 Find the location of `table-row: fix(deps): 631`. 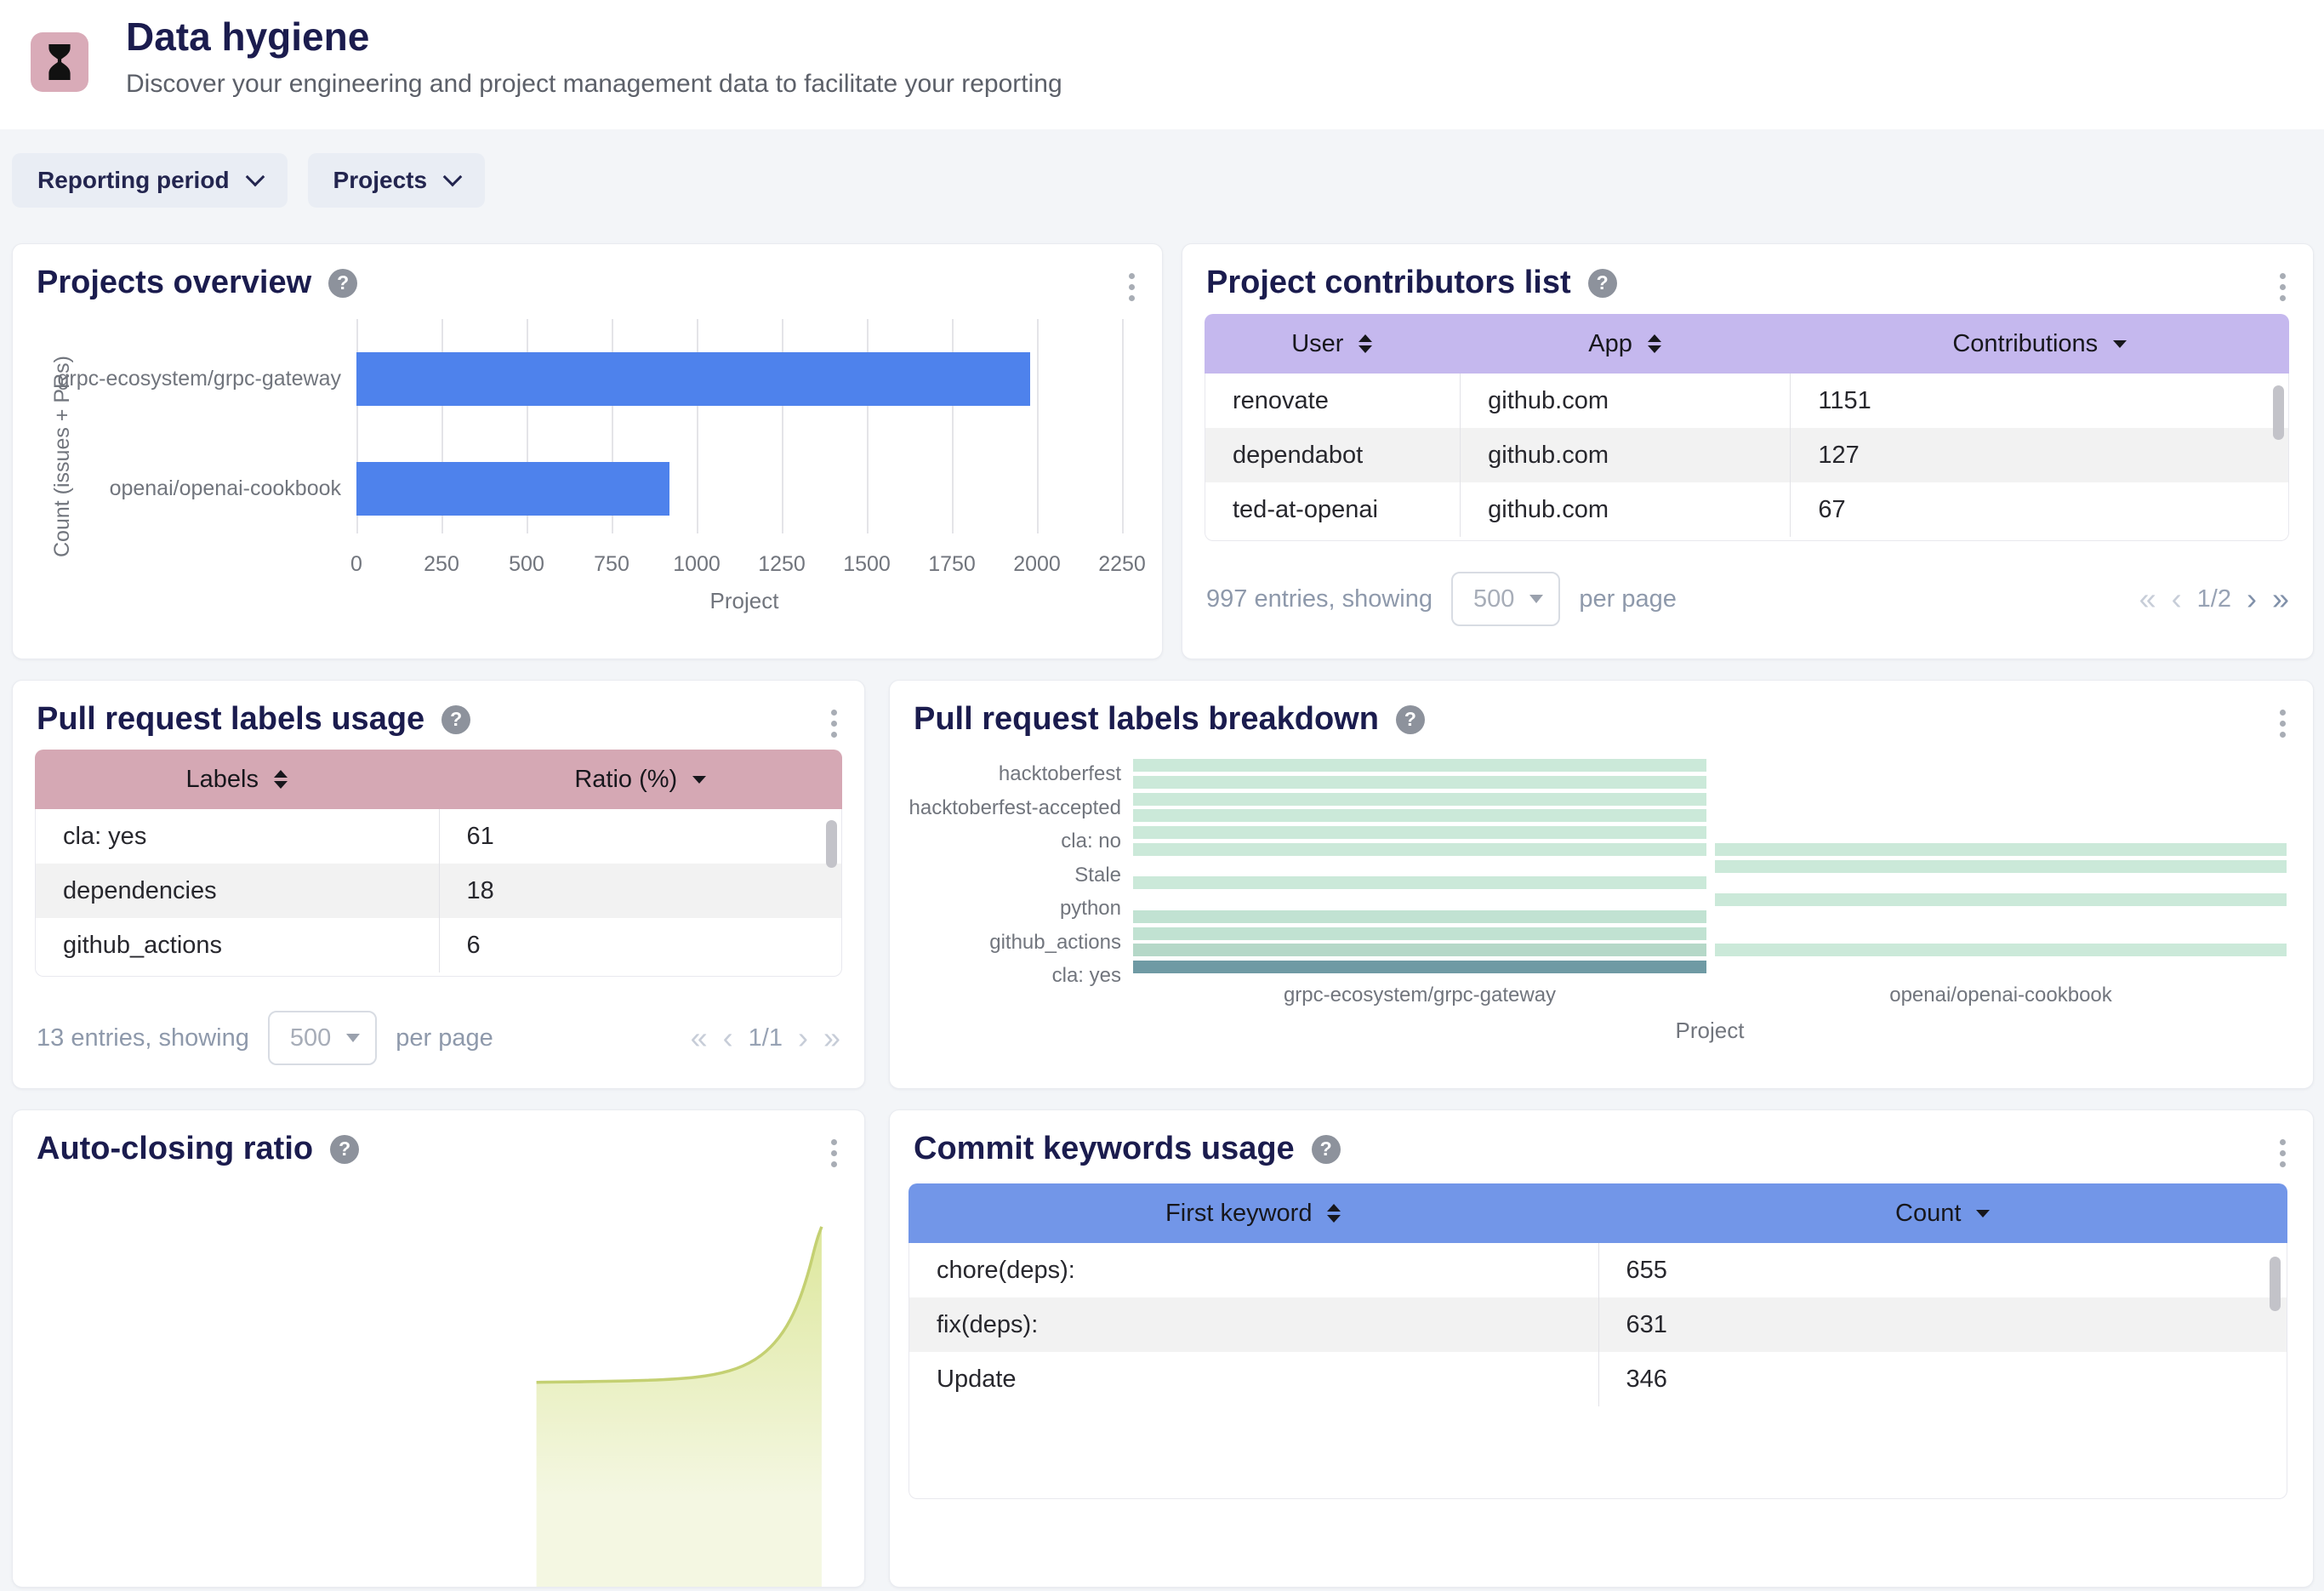

table-row: fix(deps): 631 is located at coordinates (1598, 1324).